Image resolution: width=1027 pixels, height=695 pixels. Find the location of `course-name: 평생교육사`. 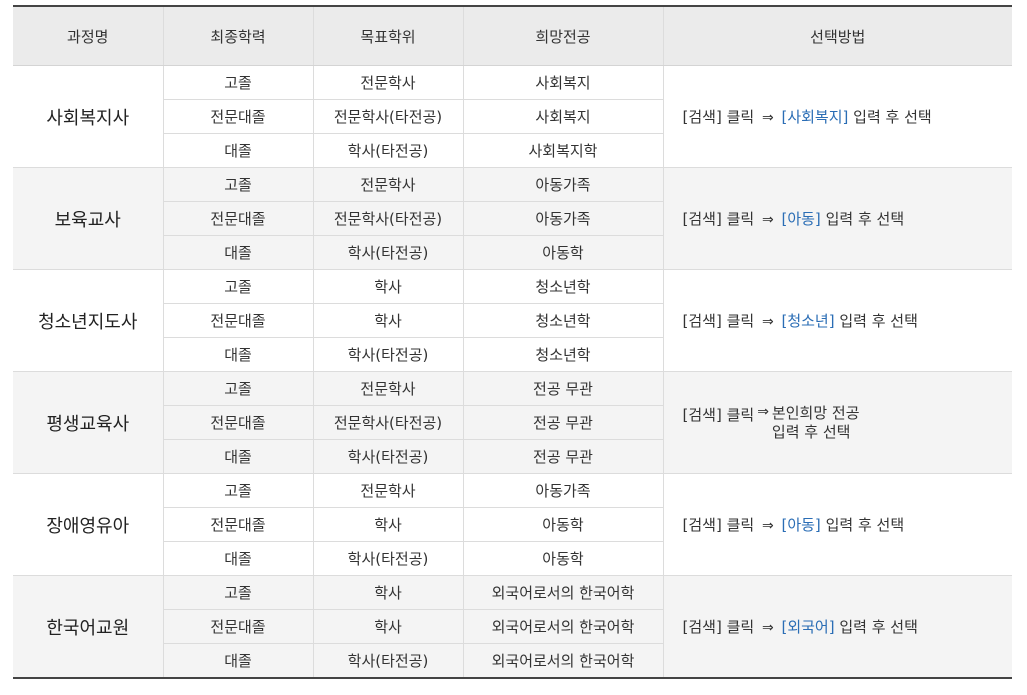

course-name: 평생교육사 is located at coordinates (88, 422).